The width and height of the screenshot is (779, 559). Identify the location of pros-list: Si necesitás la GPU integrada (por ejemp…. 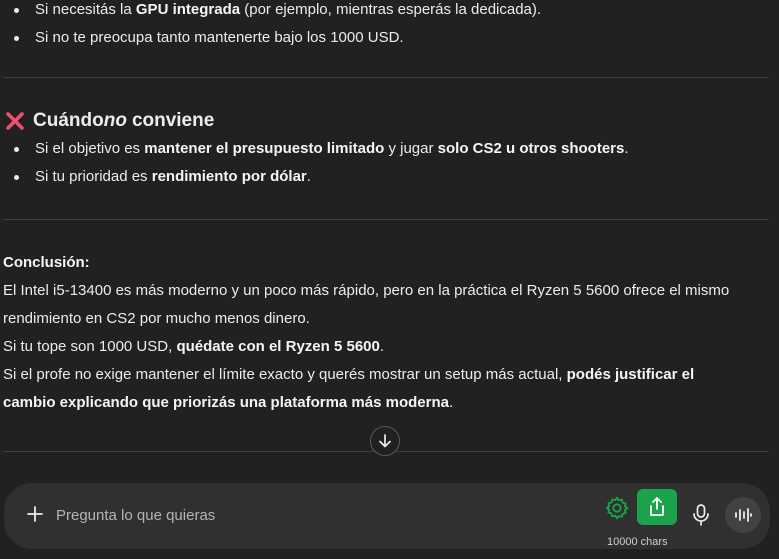
(386, 26).